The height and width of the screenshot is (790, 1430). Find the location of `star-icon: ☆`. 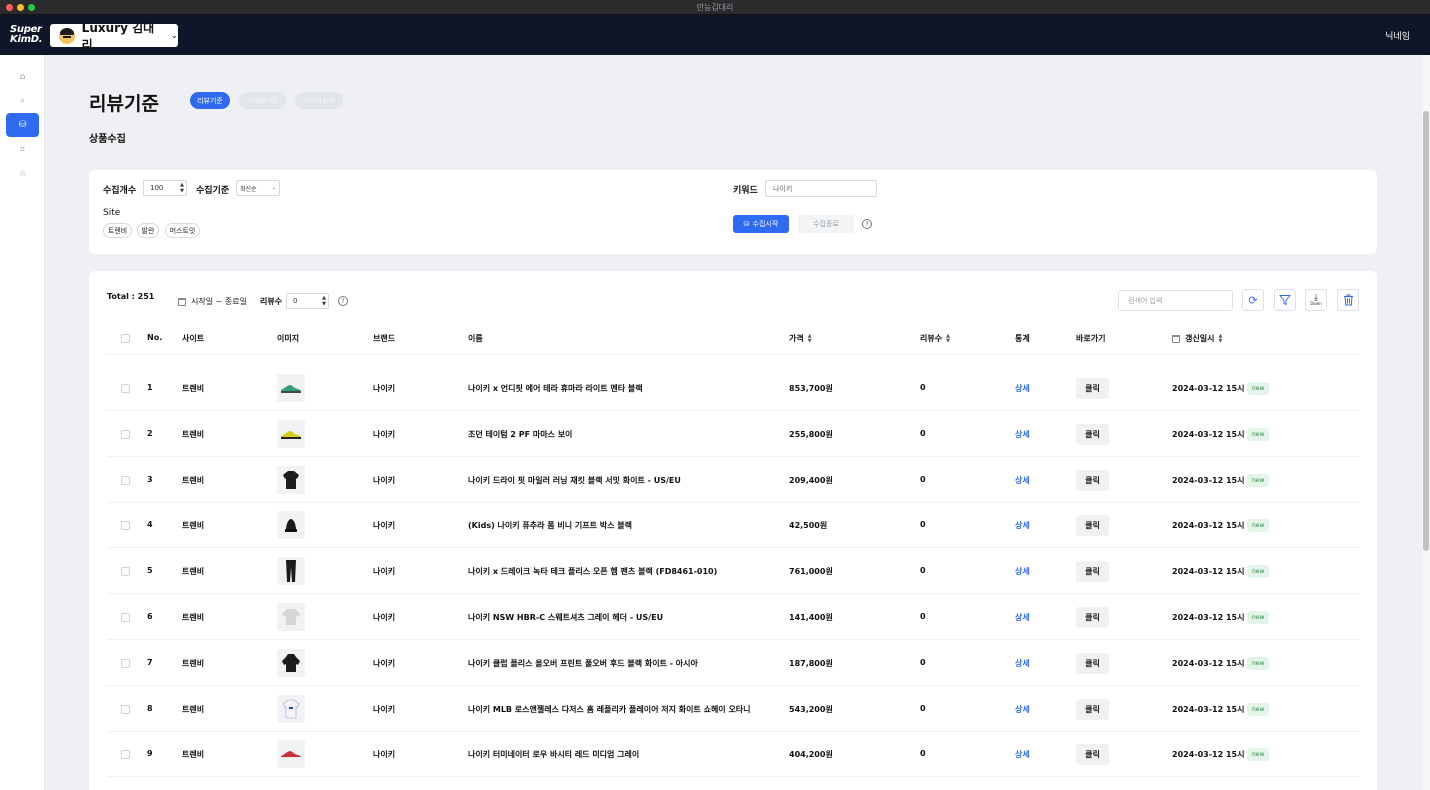

star-icon: ☆ is located at coordinates (22, 174).